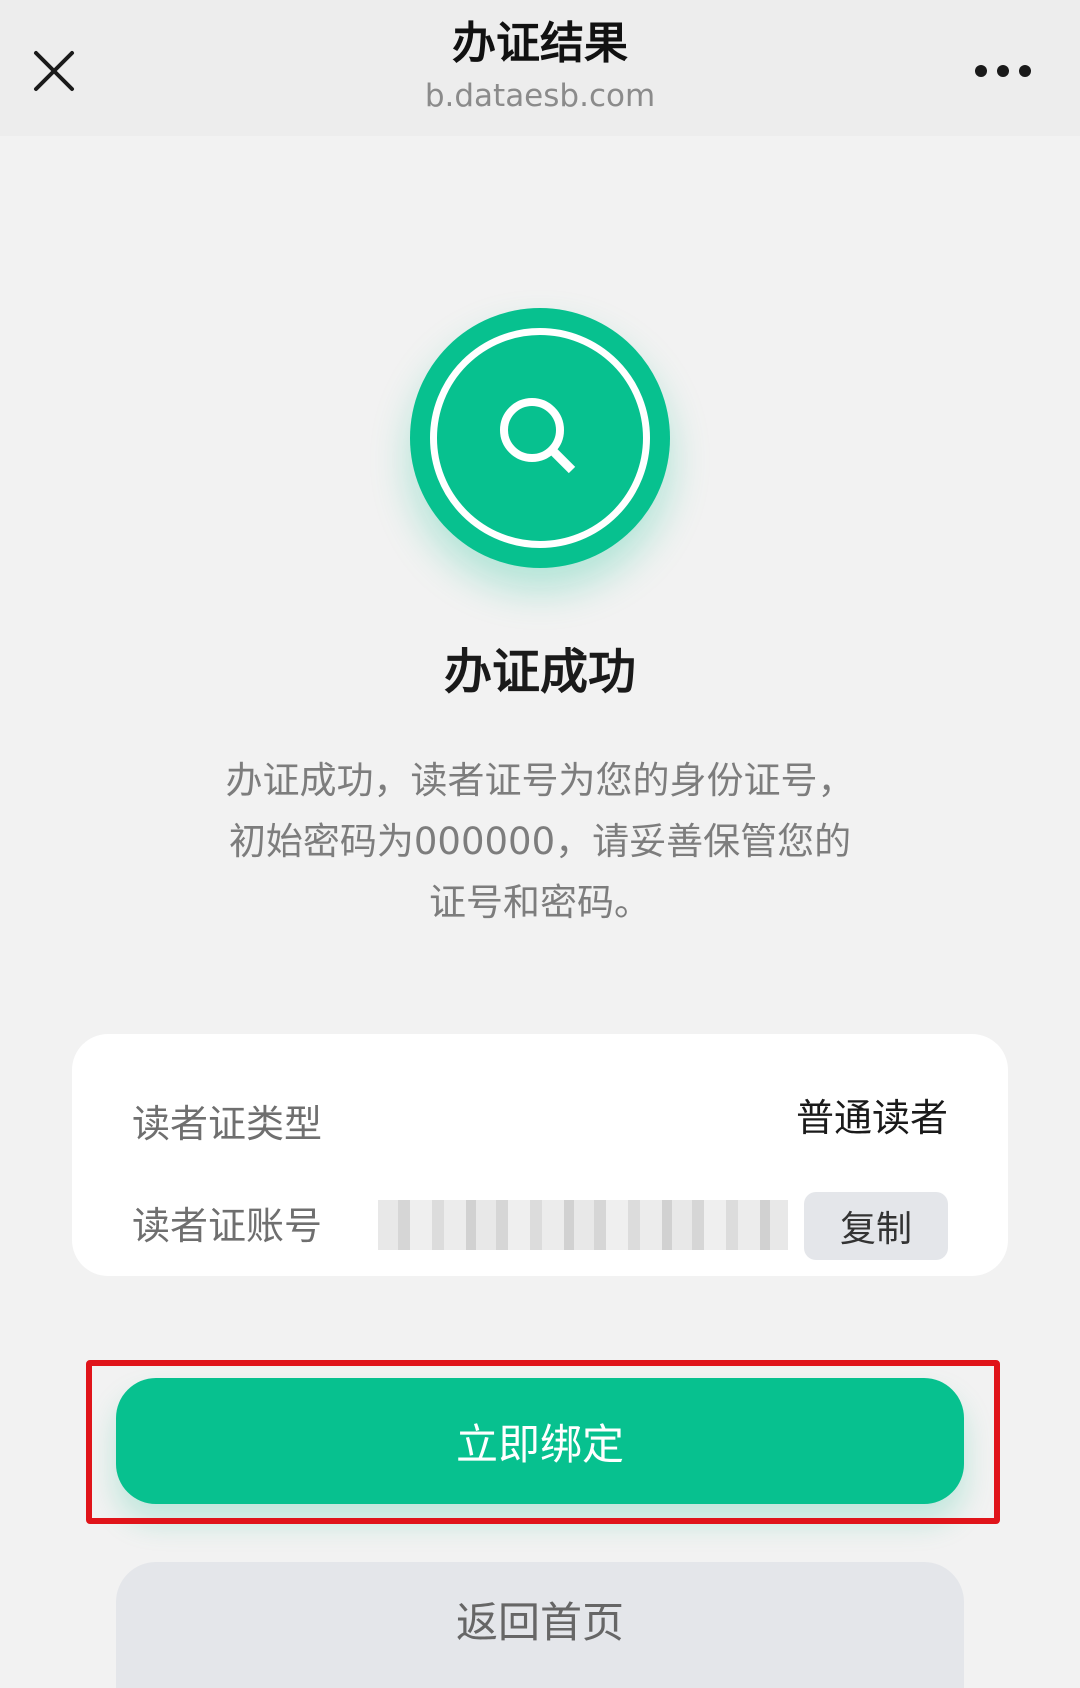  Describe the element at coordinates (540, 1441) in the screenshot. I see `bind-now-button: 立即绑定` at that location.